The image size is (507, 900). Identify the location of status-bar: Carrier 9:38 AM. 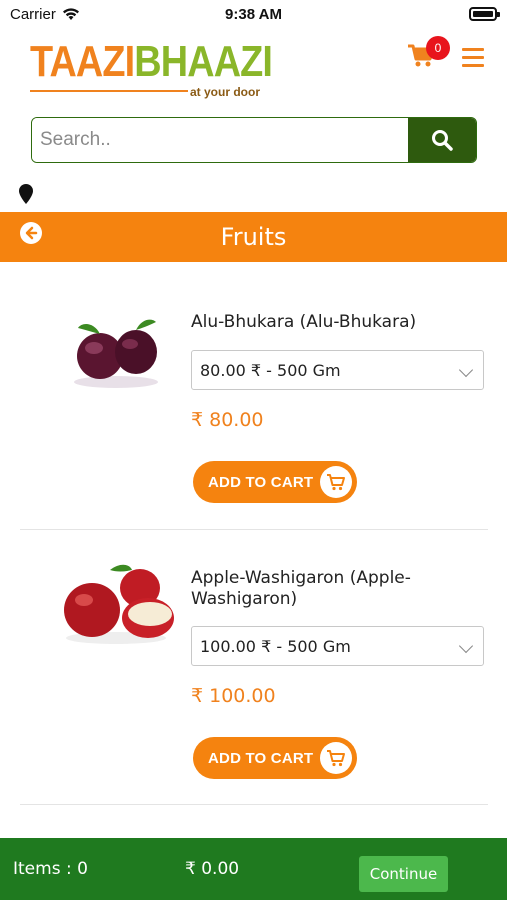
(253, 14).